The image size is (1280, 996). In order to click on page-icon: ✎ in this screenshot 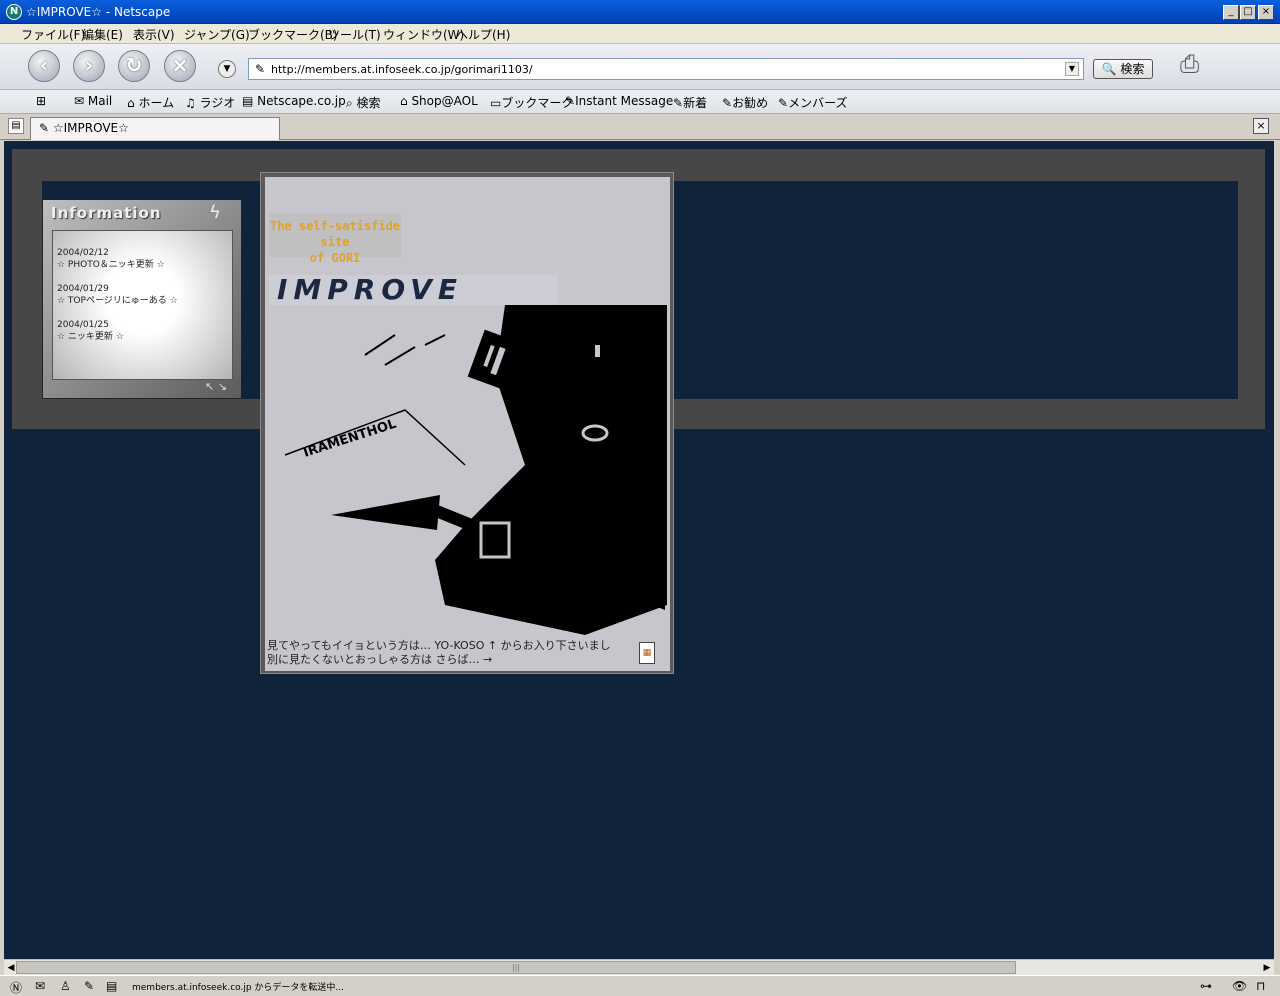, I will do `click(260, 69)`.